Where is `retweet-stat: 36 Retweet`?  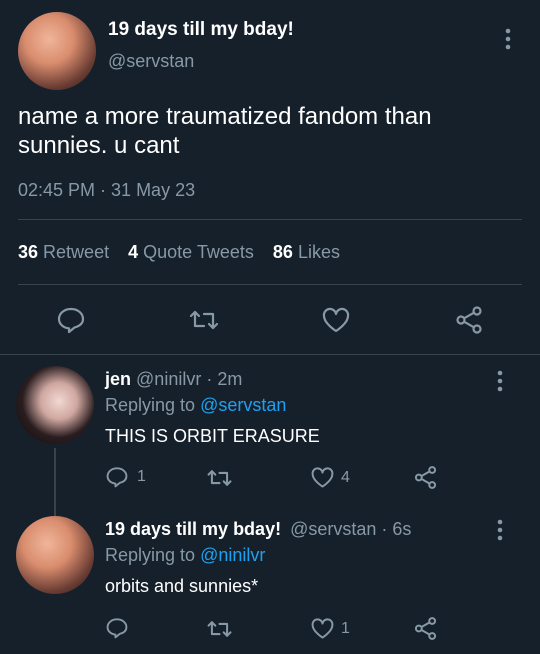 retweet-stat: 36 Retweet is located at coordinates (66, 252).